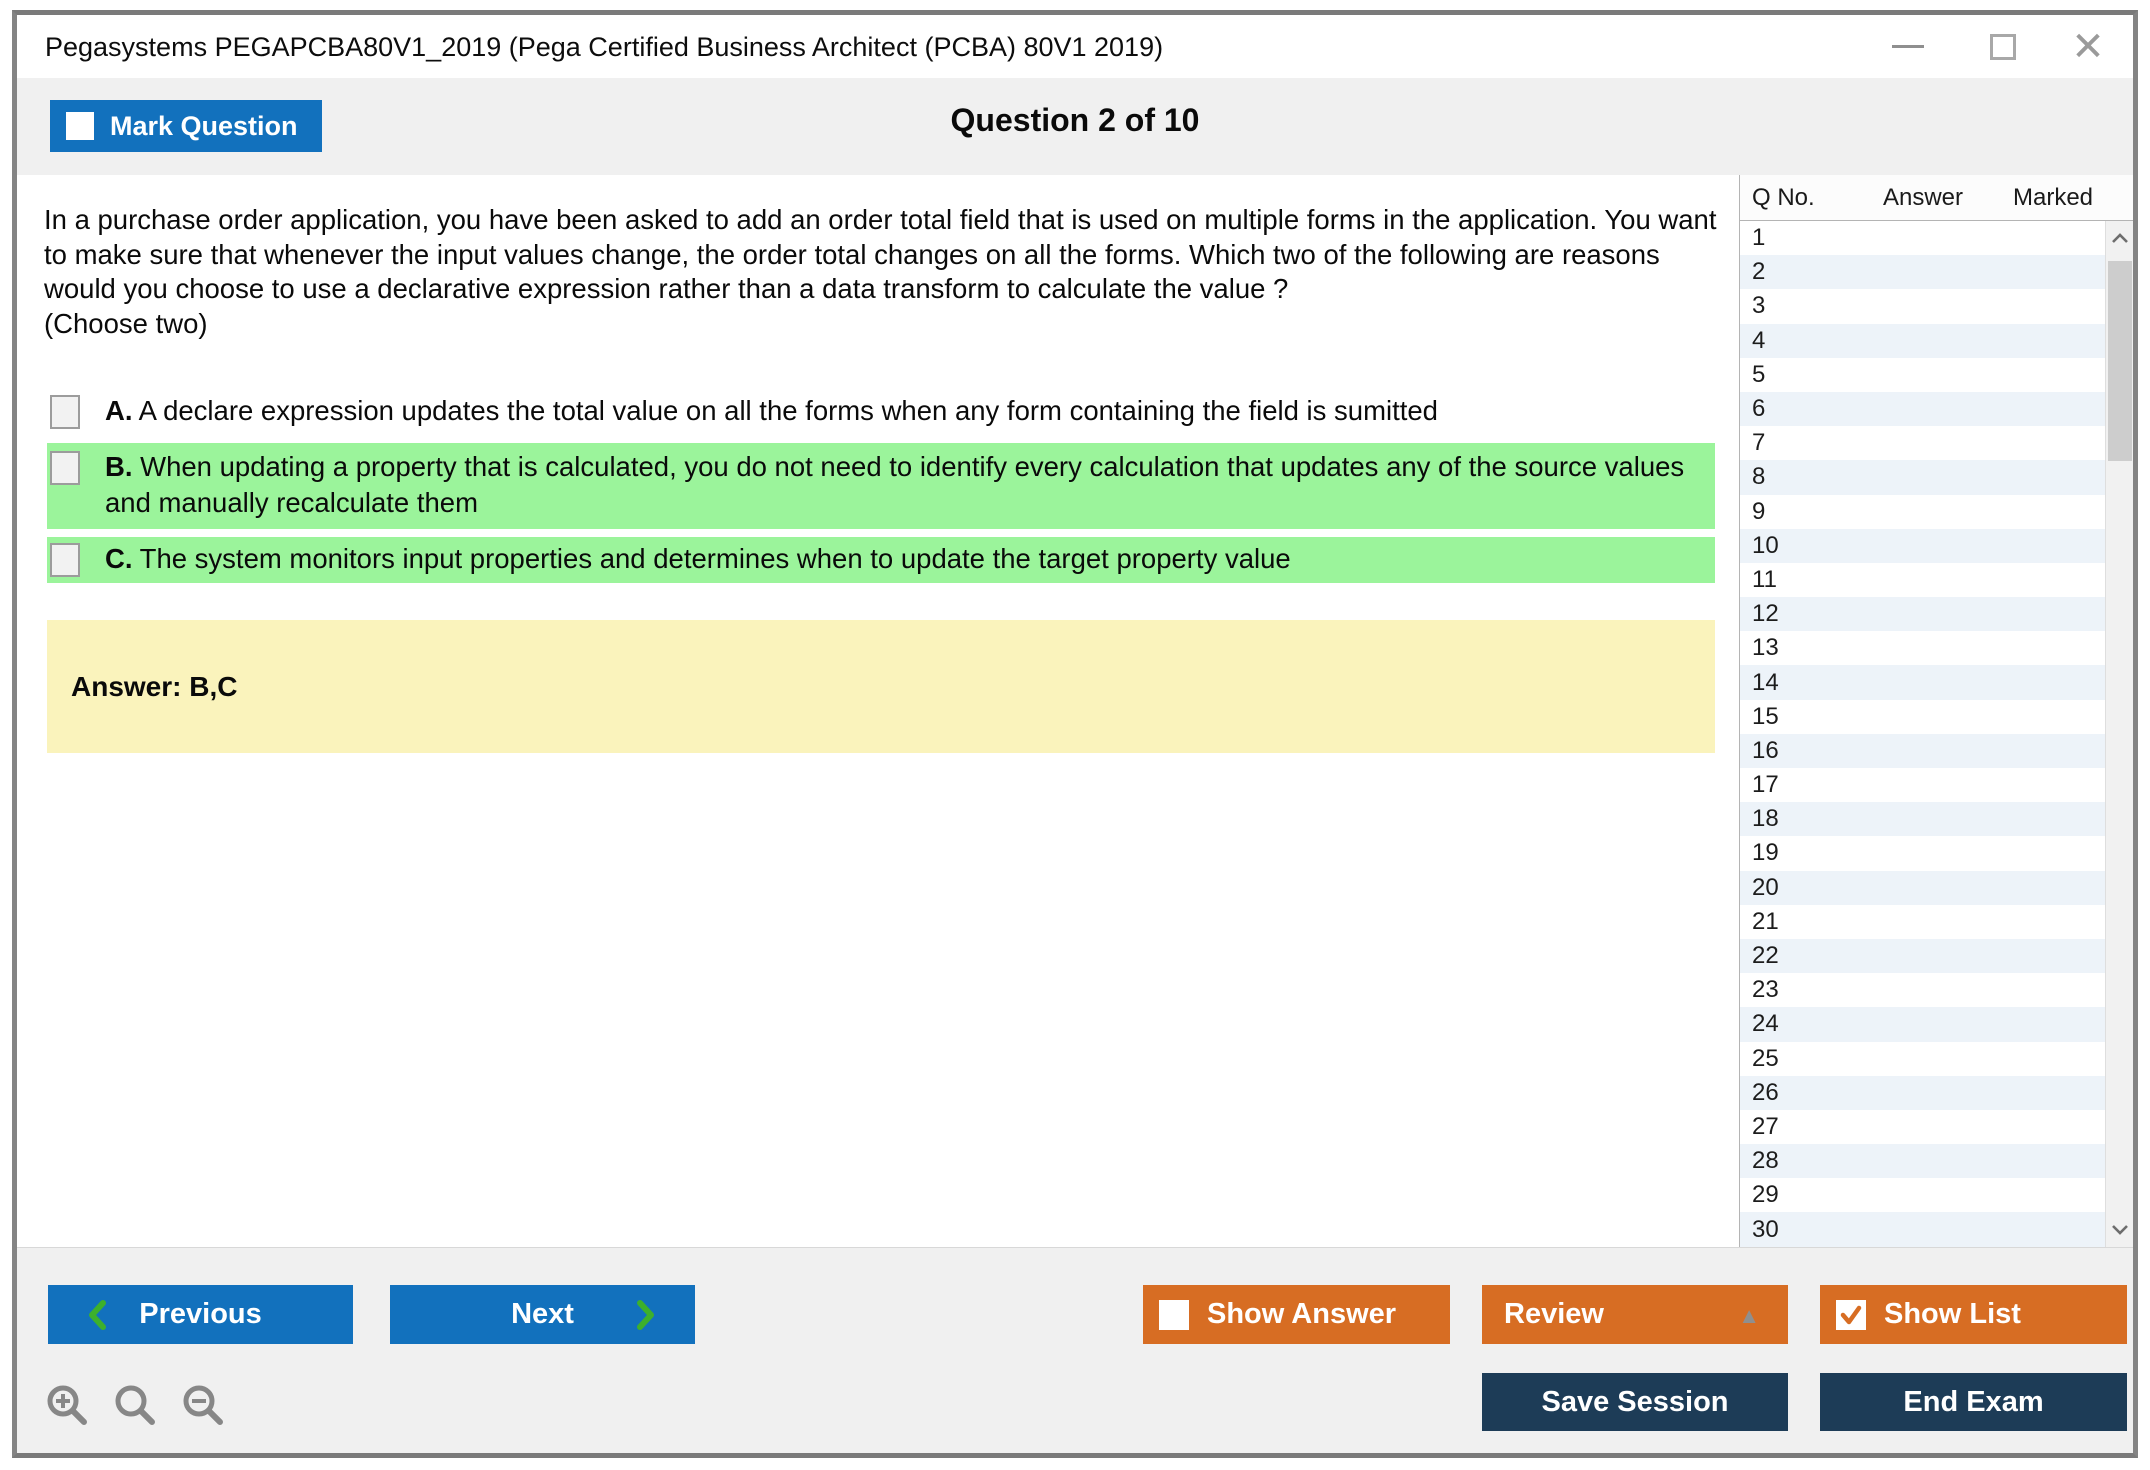 The image size is (2150, 1470). I want to click on question-list-row: 9, so click(1922, 511).